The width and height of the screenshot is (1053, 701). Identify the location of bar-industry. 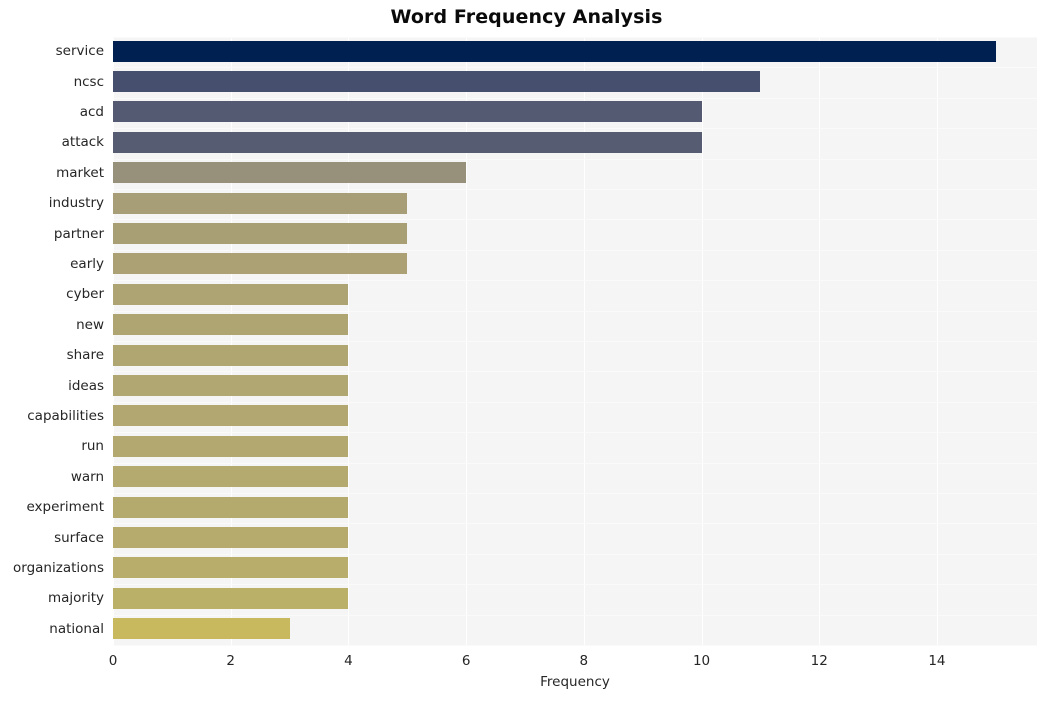
(260, 203).